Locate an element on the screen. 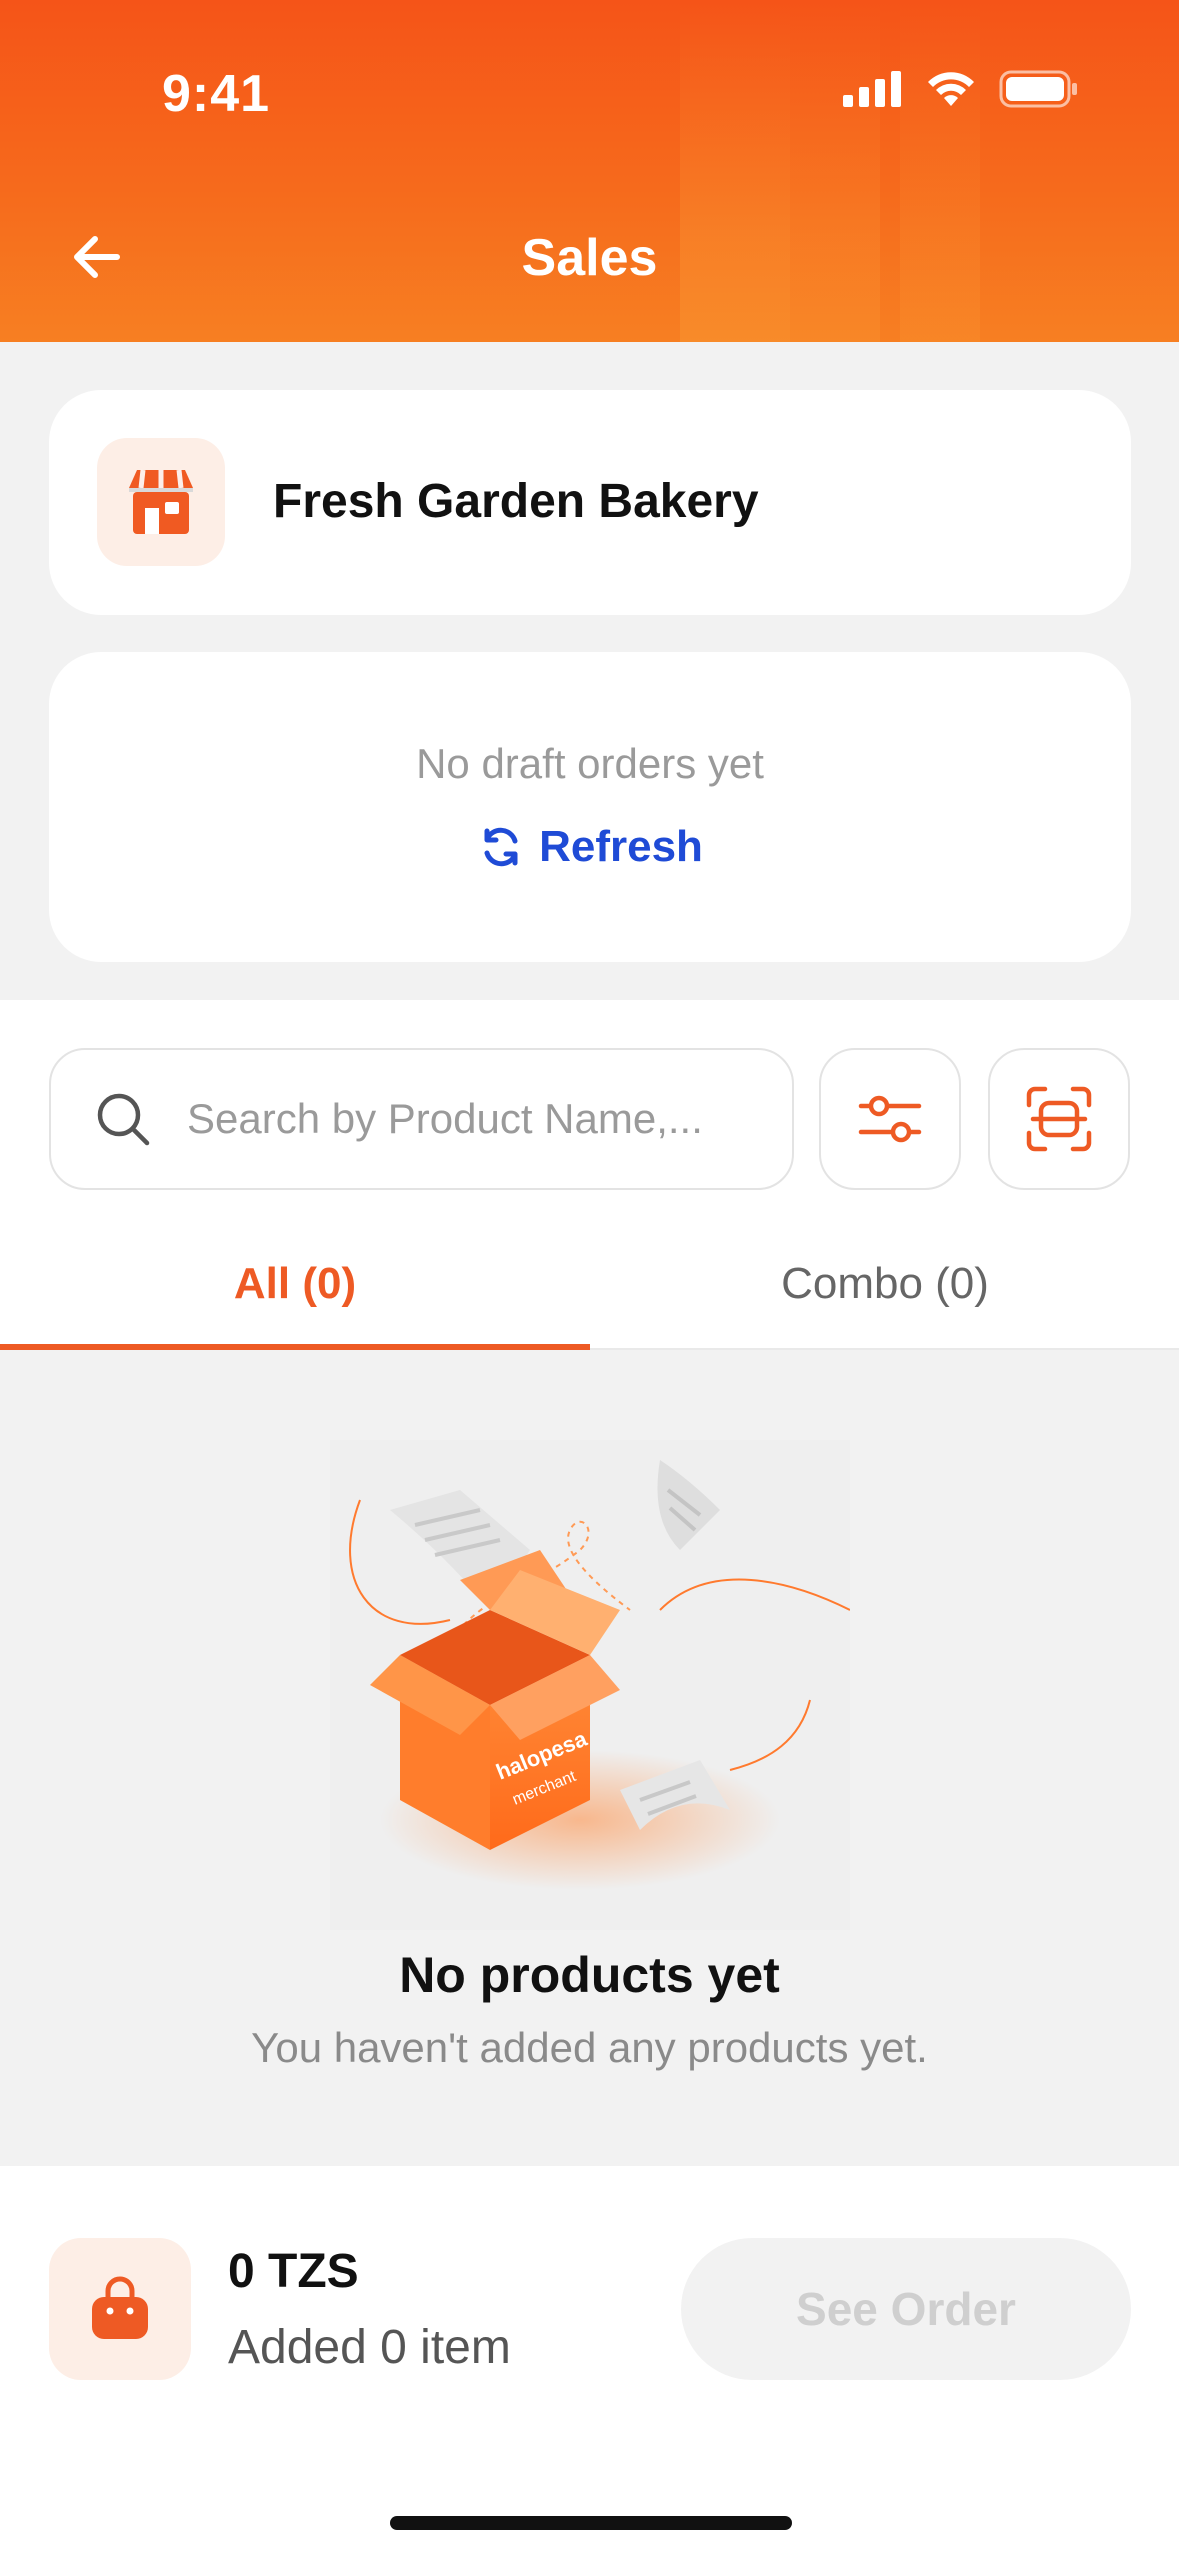 The image size is (1179, 2556). store-icon is located at coordinates (161, 502).